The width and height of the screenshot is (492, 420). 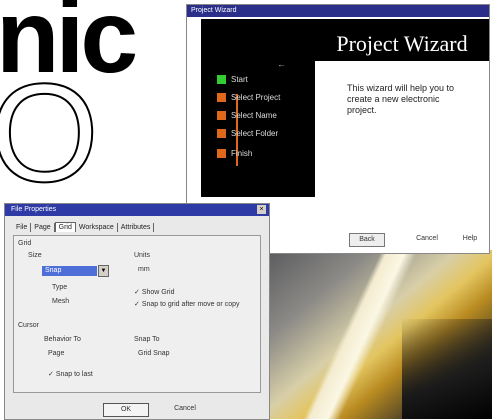 What do you see at coordinates (142, 255) in the screenshot?
I see `units-label: Units` at bounding box center [142, 255].